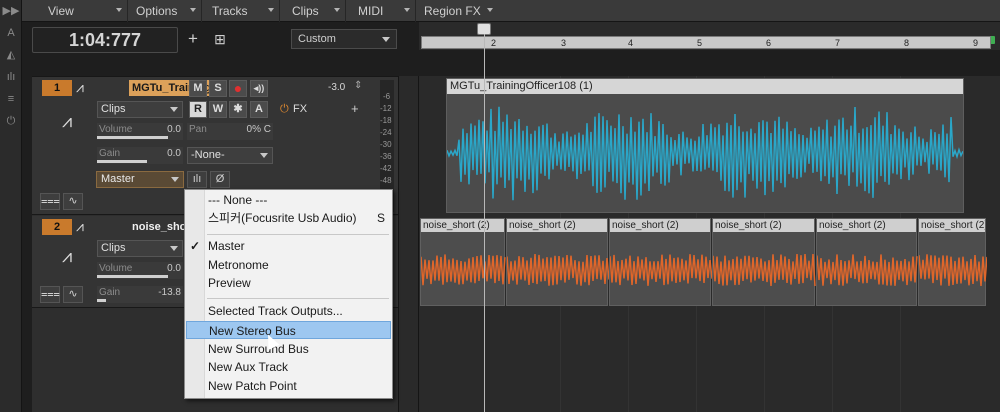 This screenshot has height=412, width=1000. I want to click on menu-region-fx: Region FX, so click(458, 11).